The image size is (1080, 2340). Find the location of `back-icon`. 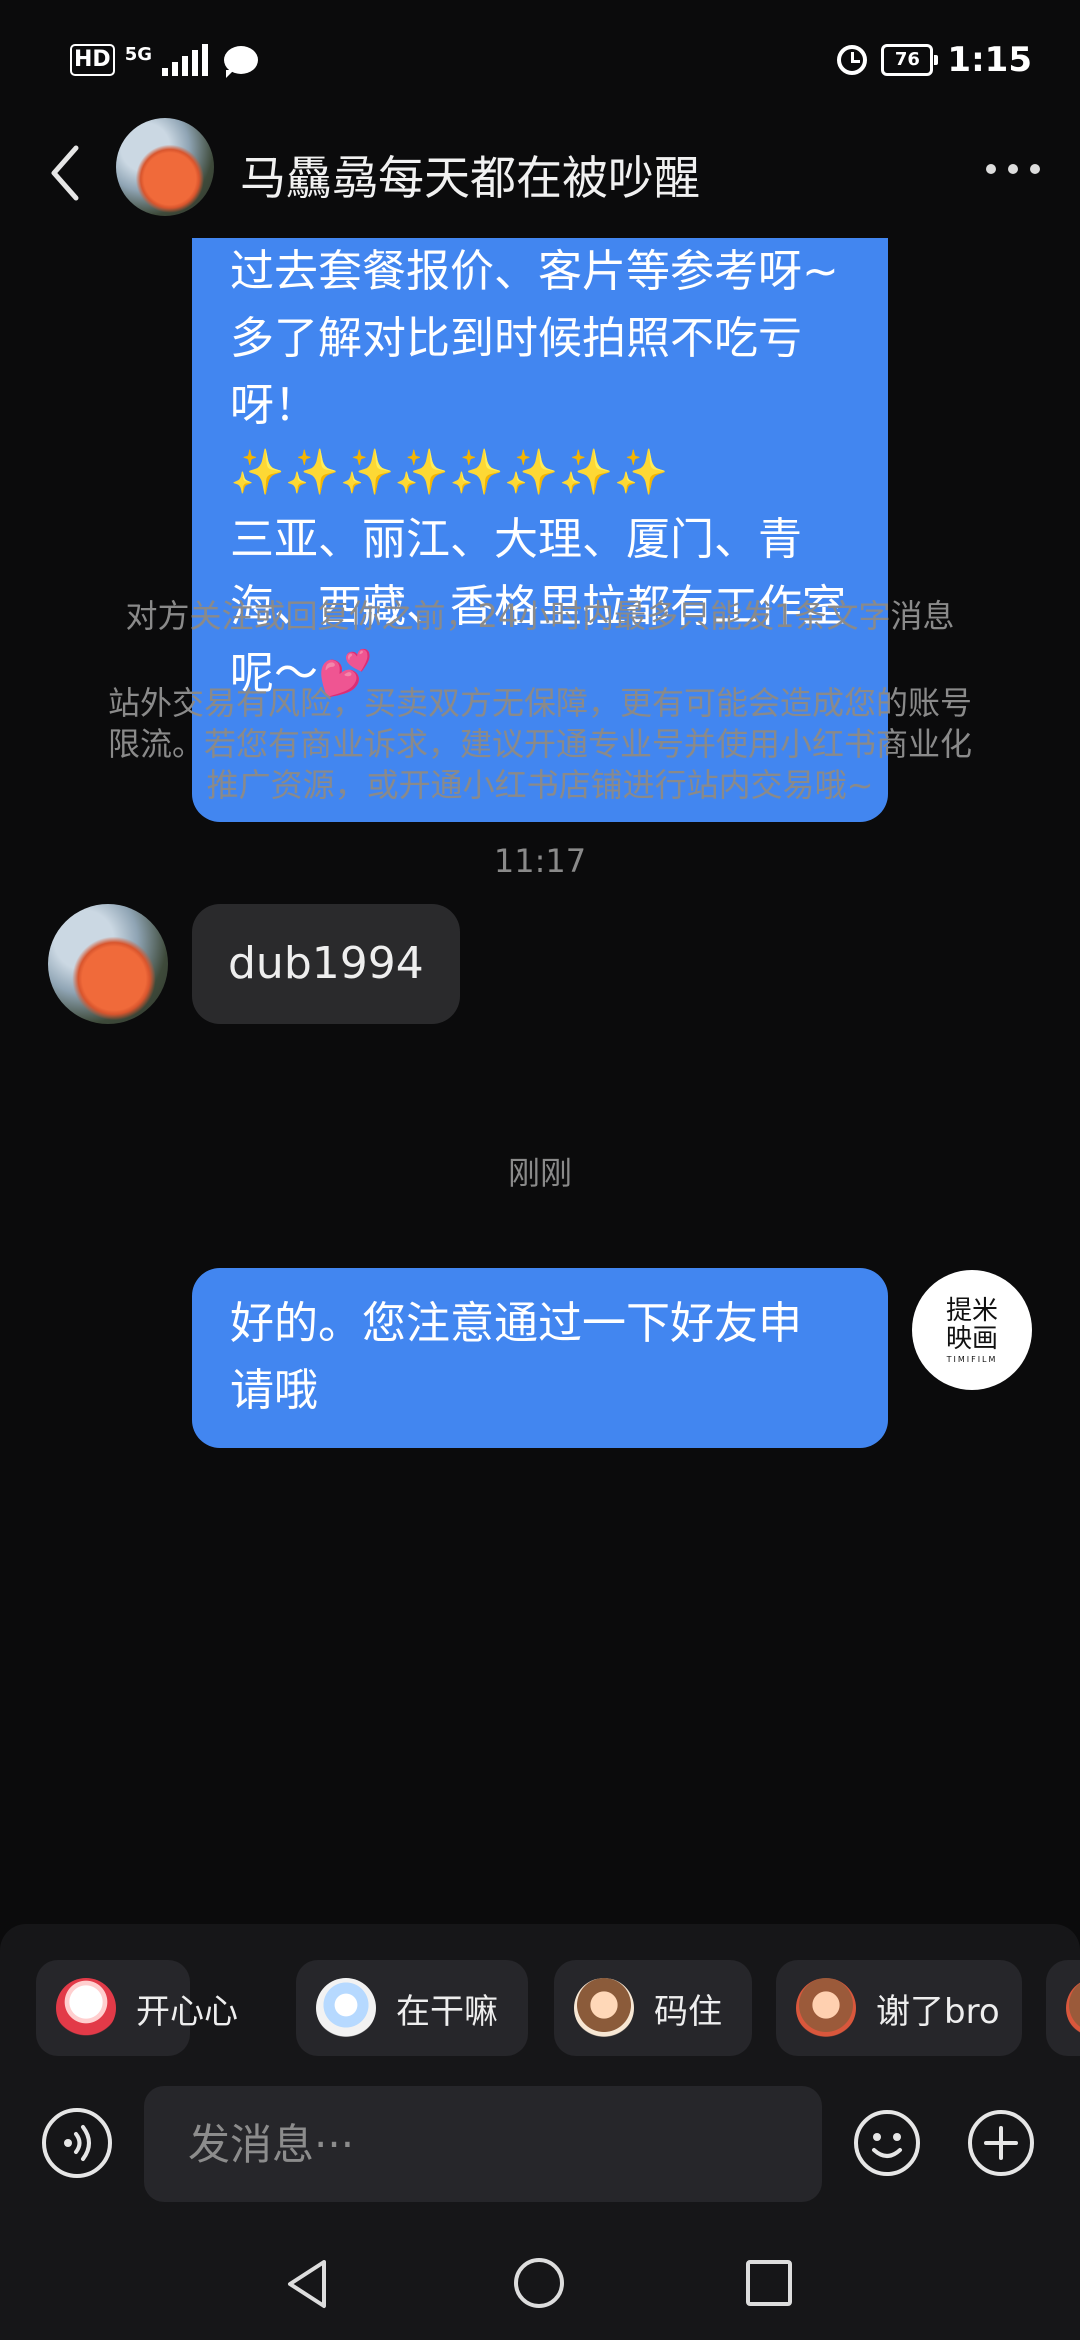

back-icon is located at coordinates (66, 173).